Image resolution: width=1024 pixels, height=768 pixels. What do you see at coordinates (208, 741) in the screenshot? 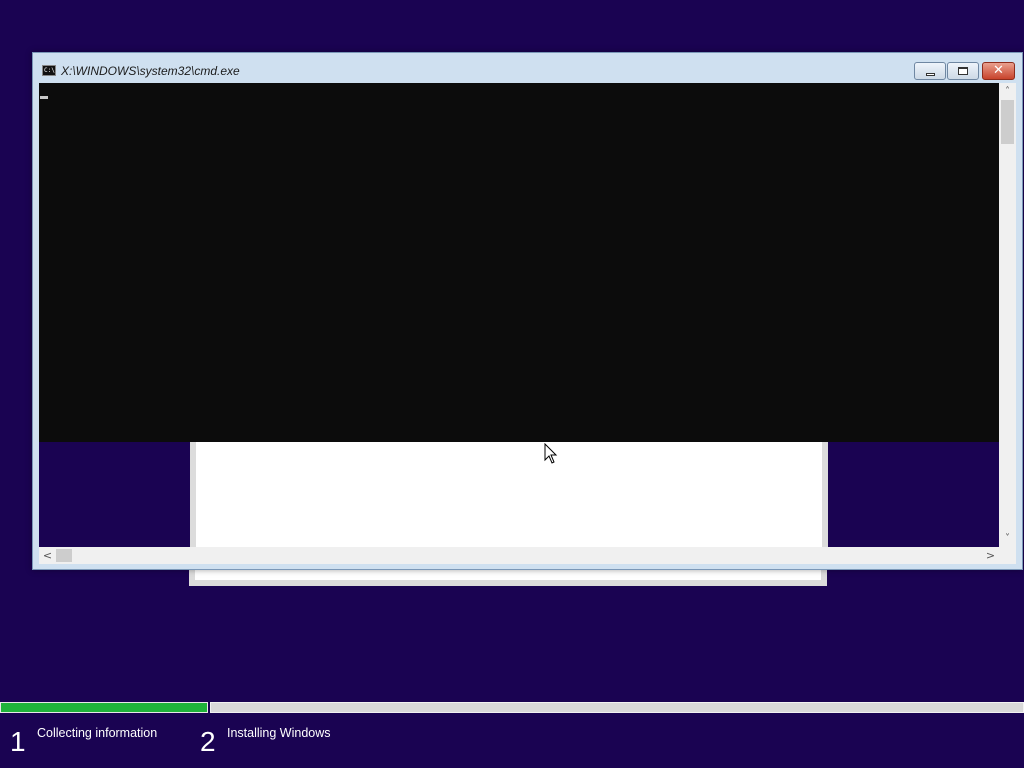
I see `step-number: 2` at bounding box center [208, 741].